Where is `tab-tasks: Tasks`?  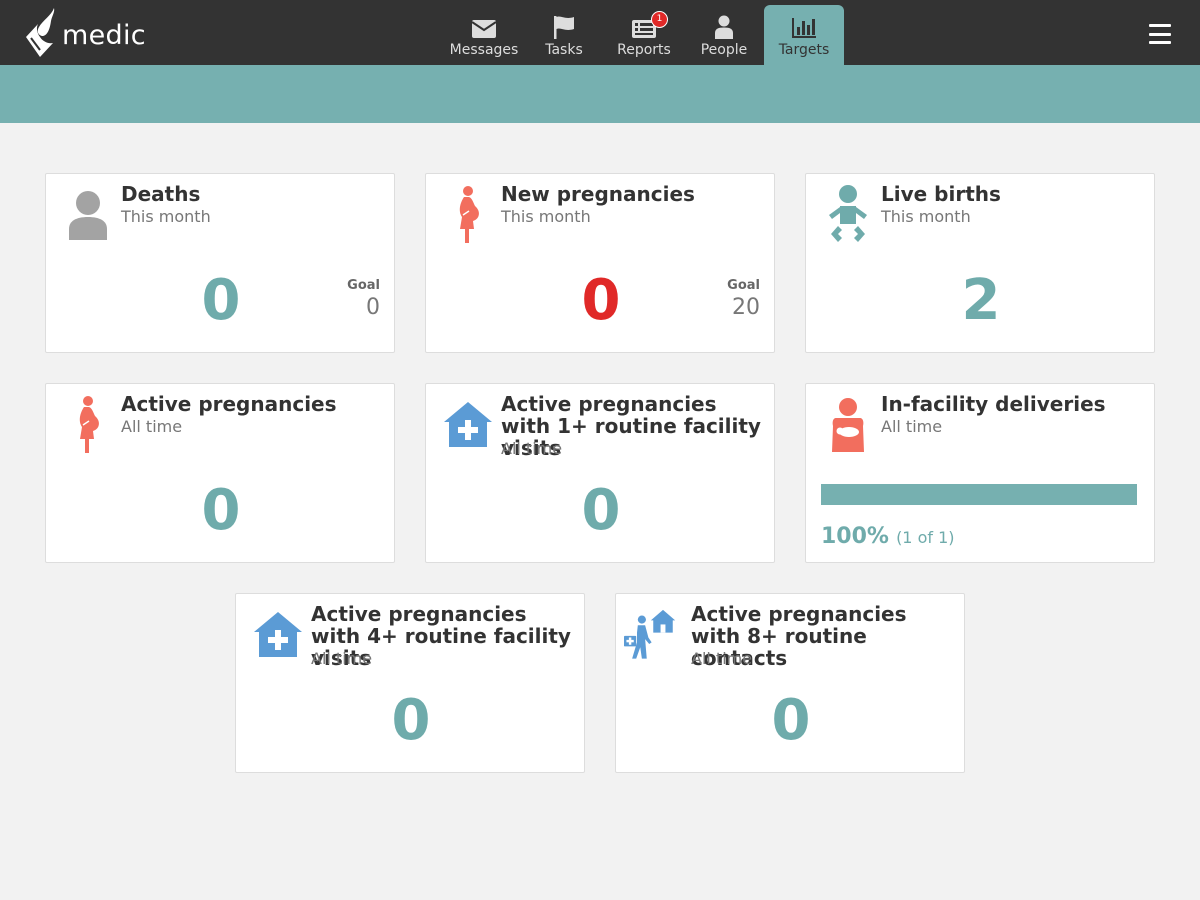
tab-tasks: Tasks is located at coordinates (564, 35).